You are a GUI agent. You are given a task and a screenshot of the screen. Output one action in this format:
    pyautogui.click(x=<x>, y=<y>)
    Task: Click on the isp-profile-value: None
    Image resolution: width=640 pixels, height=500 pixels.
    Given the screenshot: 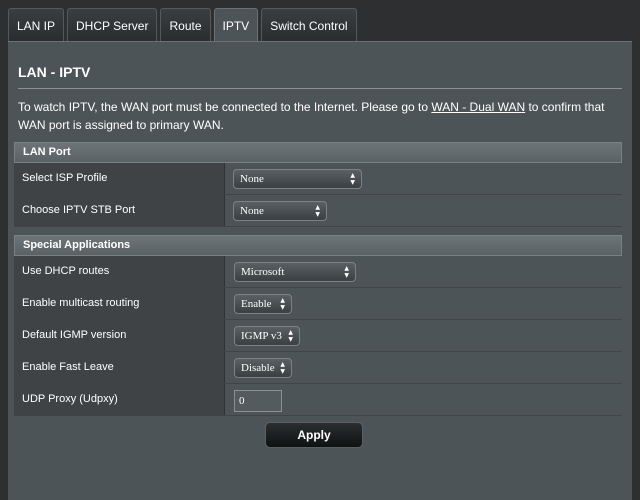 What is the action you would take?
    pyautogui.click(x=252, y=179)
    